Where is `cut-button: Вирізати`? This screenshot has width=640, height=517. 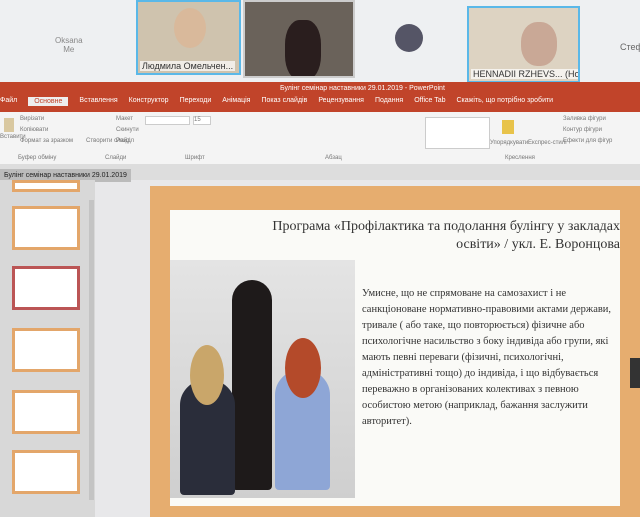 cut-button: Вирізати is located at coordinates (32, 119).